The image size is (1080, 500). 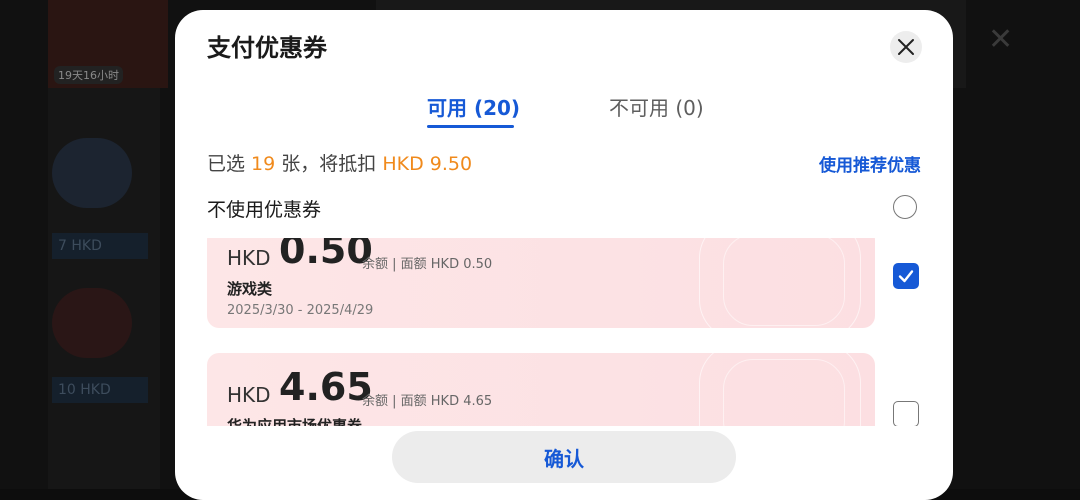 I want to click on summary-prefix: 已选, so click(x=229, y=164).